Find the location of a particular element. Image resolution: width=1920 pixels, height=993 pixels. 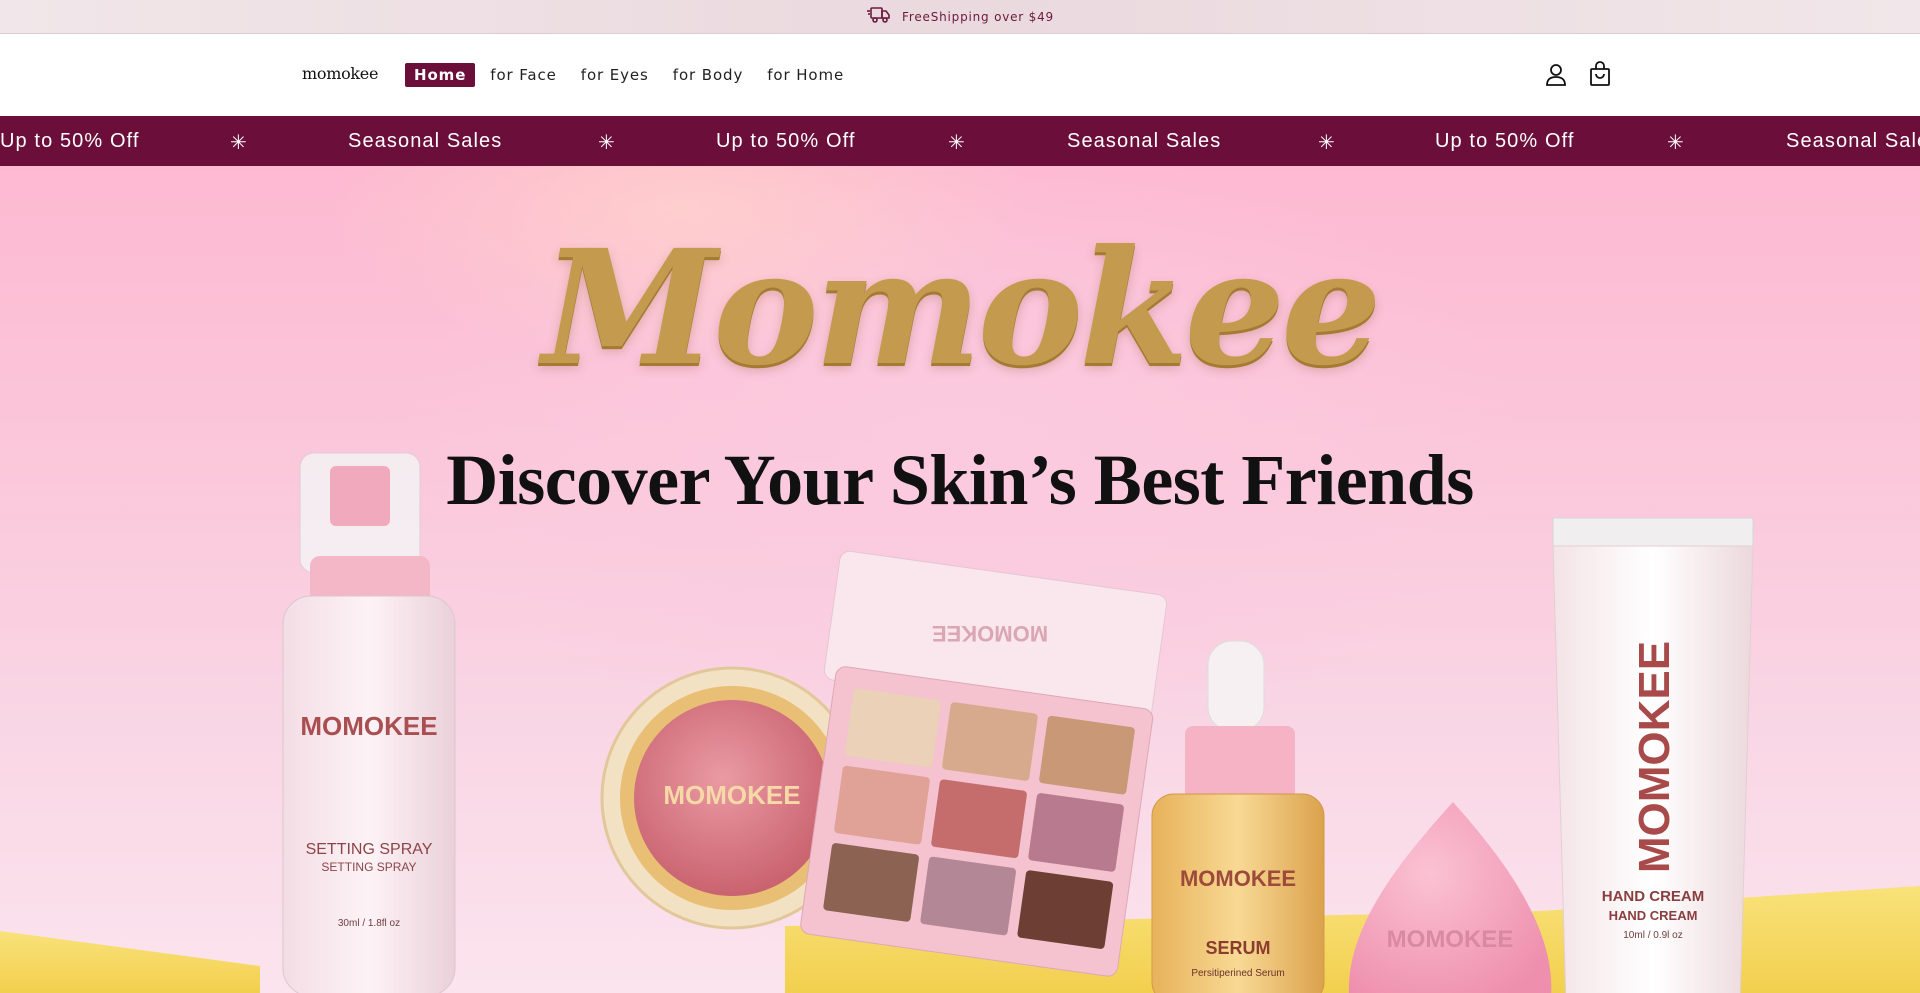

serum-name: SERUM is located at coordinates (1238, 948).